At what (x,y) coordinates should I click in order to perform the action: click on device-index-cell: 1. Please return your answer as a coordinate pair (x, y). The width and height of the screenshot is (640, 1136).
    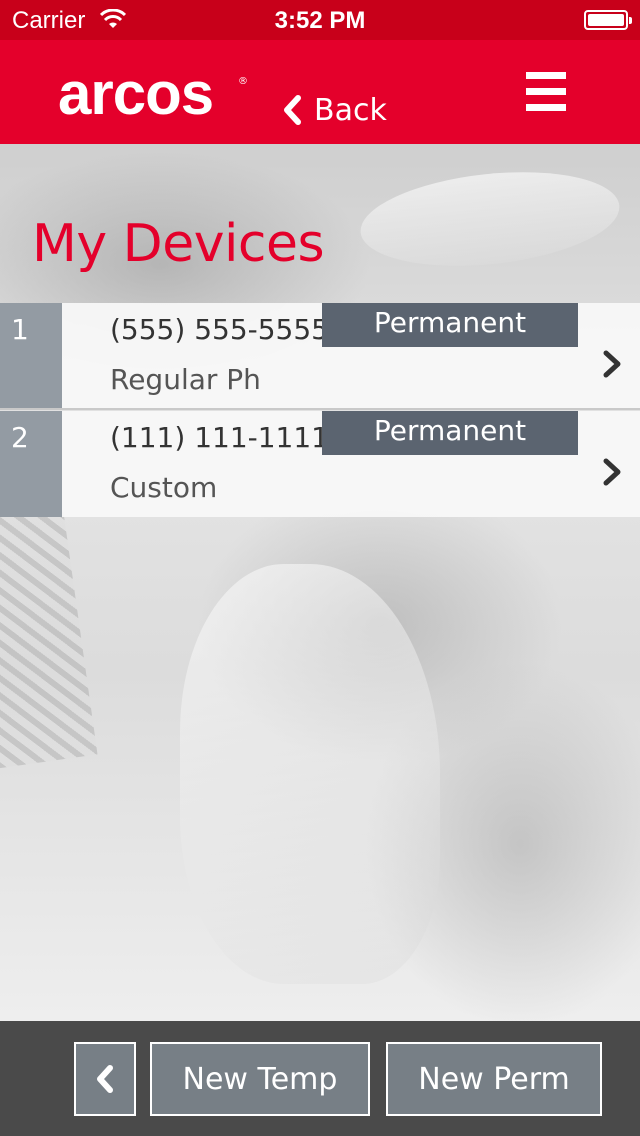
    Looking at the image, I should click on (31, 356).